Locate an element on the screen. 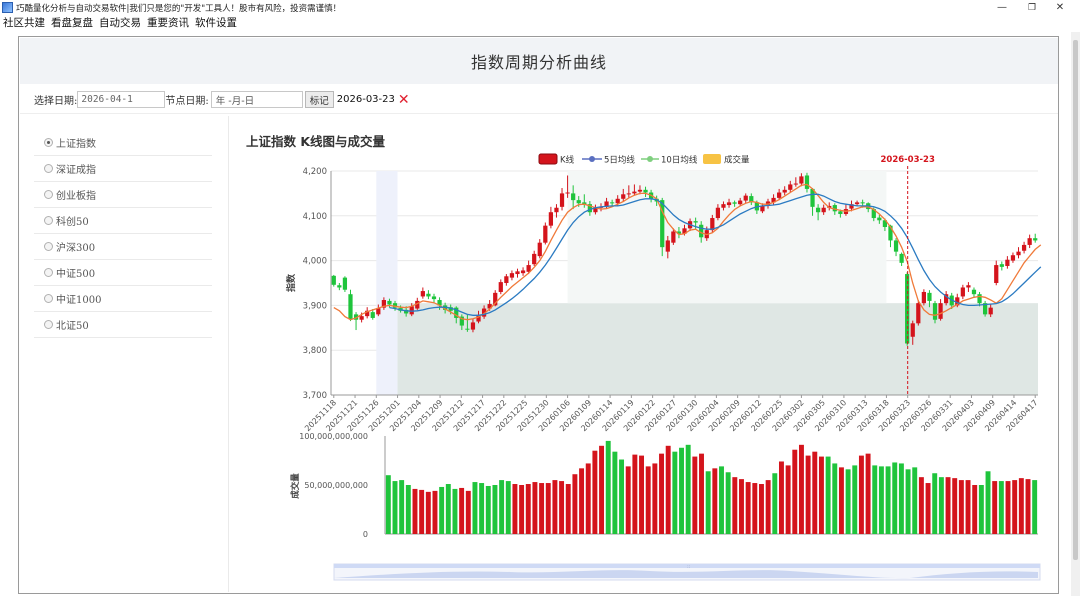 The width and height of the screenshot is (1080, 604). legend-ma5-label: 5日均线 is located at coordinates (619, 160).